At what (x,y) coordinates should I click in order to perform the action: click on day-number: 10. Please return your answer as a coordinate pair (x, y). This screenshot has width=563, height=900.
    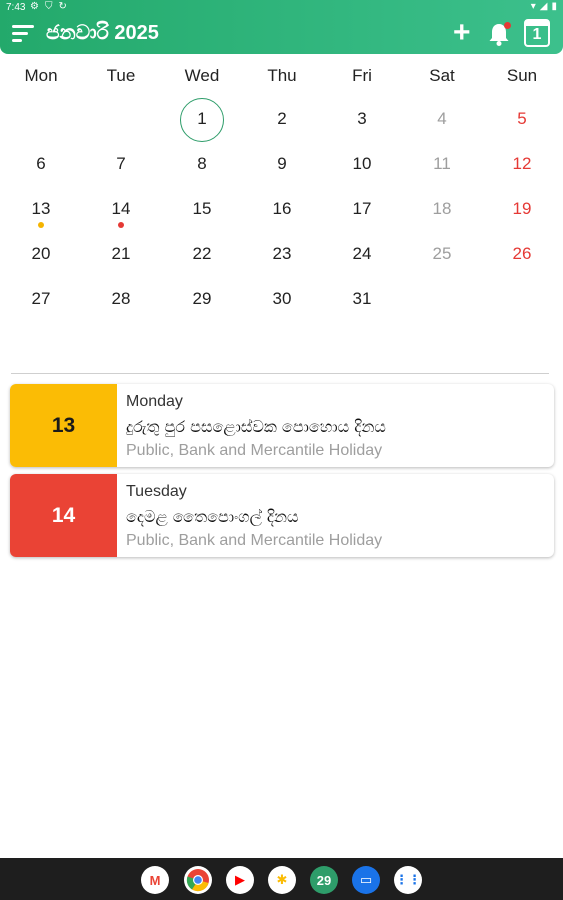
    Looking at the image, I should click on (362, 163).